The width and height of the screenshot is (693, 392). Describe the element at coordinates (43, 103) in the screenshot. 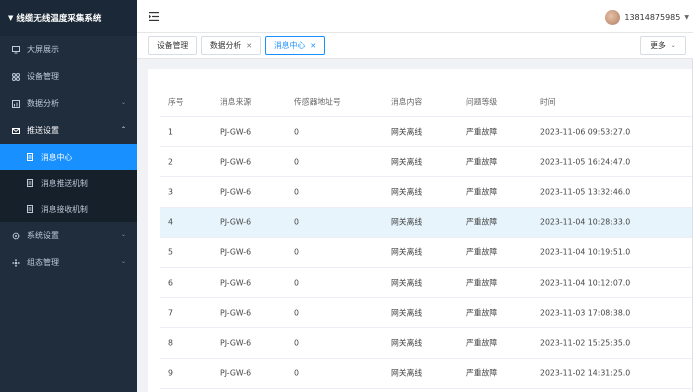

I see `sidebar-item-label: 数据分析` at that location.